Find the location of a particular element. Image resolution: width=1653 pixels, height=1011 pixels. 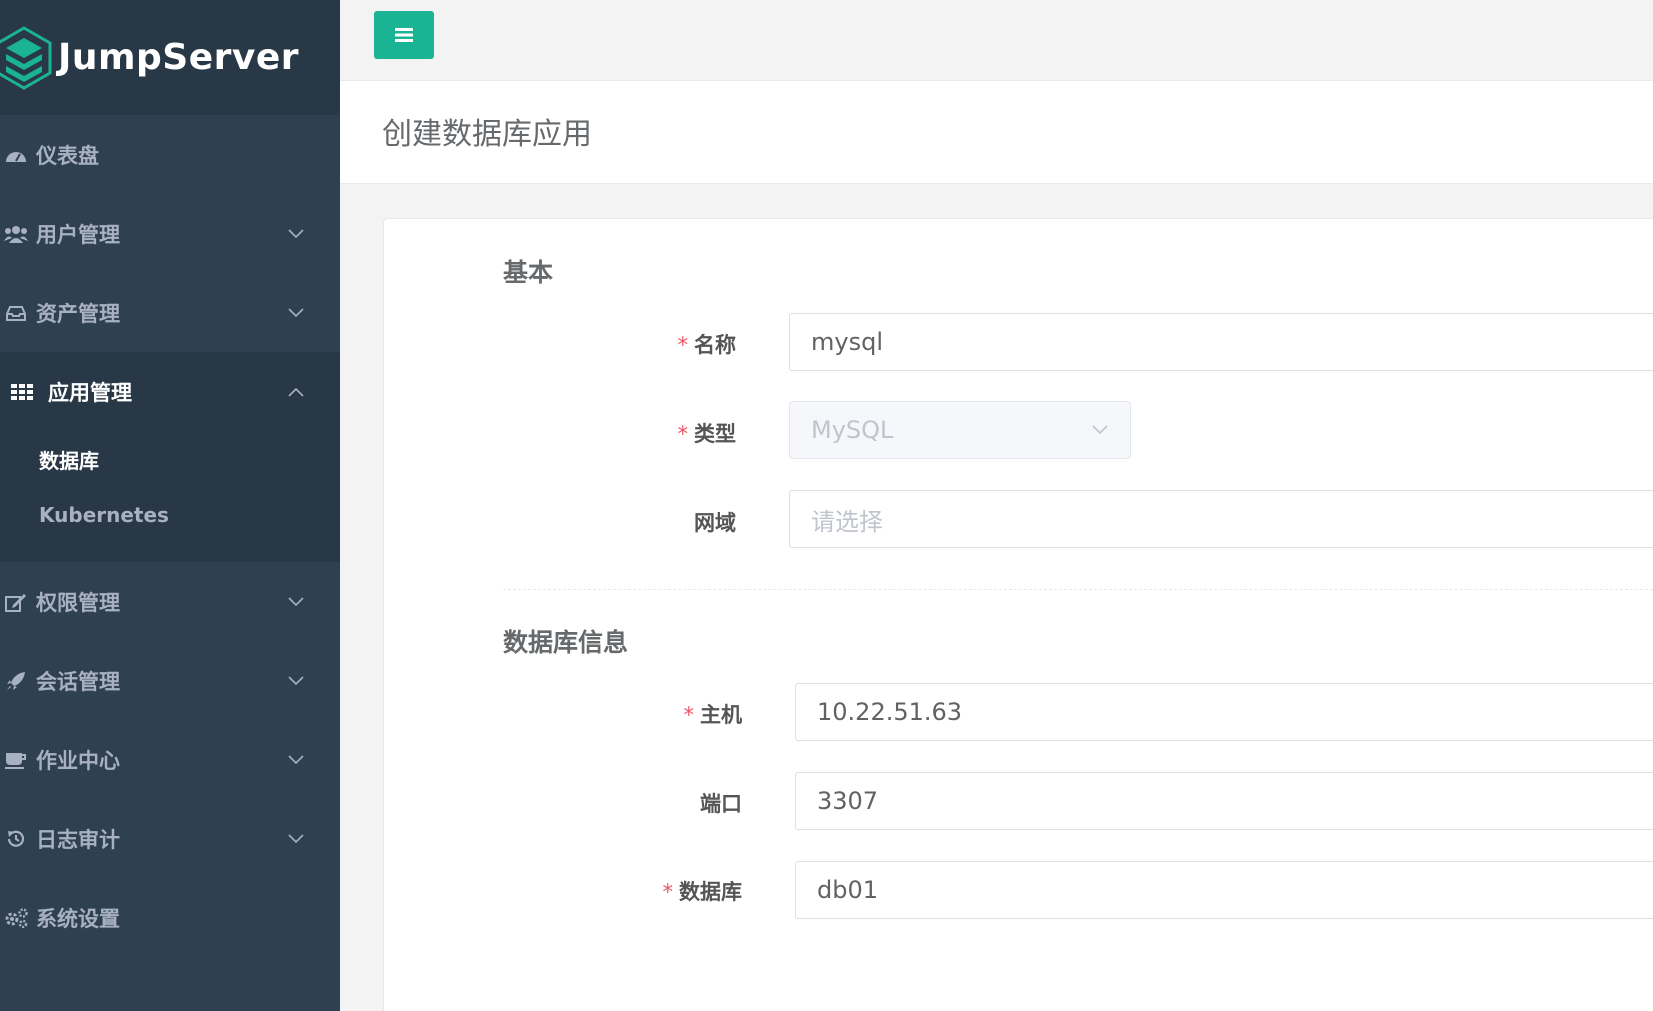

history-icon is located at coordinates (17, 839).